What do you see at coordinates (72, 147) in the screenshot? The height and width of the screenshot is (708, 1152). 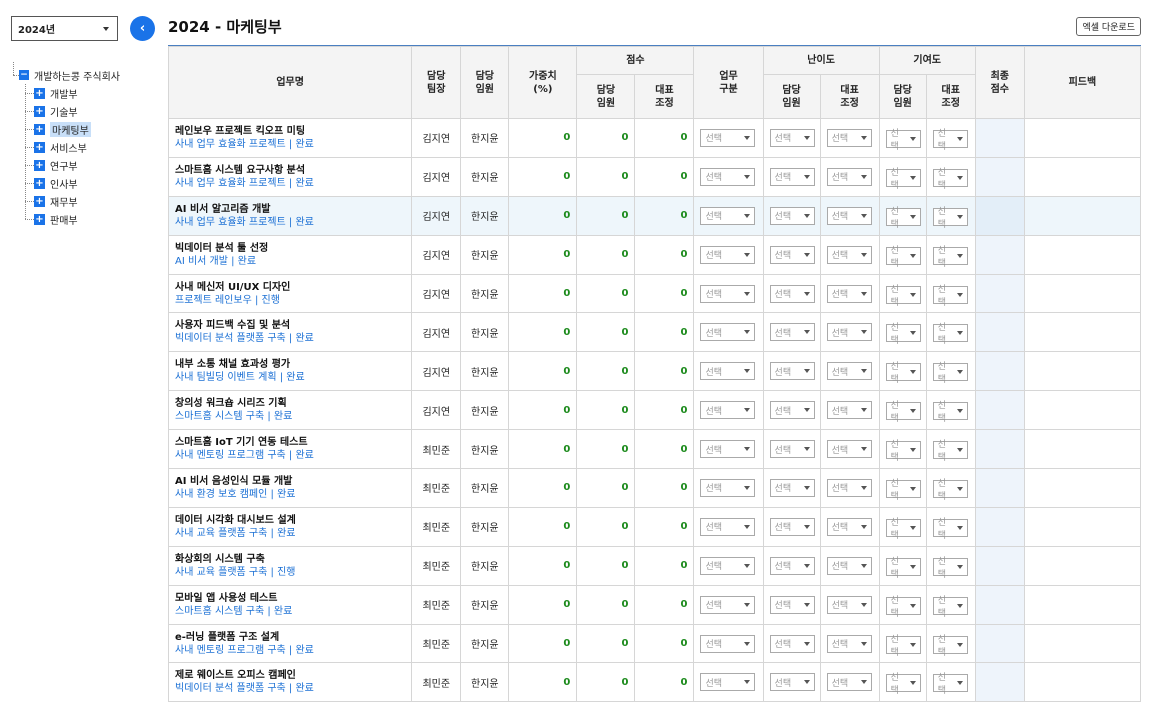 I see `tree-item: + 서비스부` at bounding box center [72, 147].